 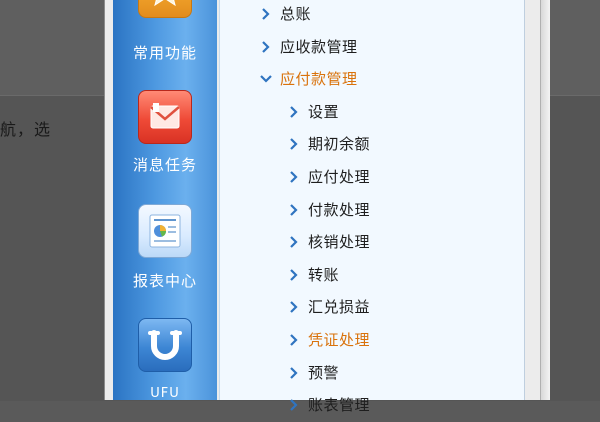 I want to click on tree-item-label: 应收款管理, so click(x=319, y=46).